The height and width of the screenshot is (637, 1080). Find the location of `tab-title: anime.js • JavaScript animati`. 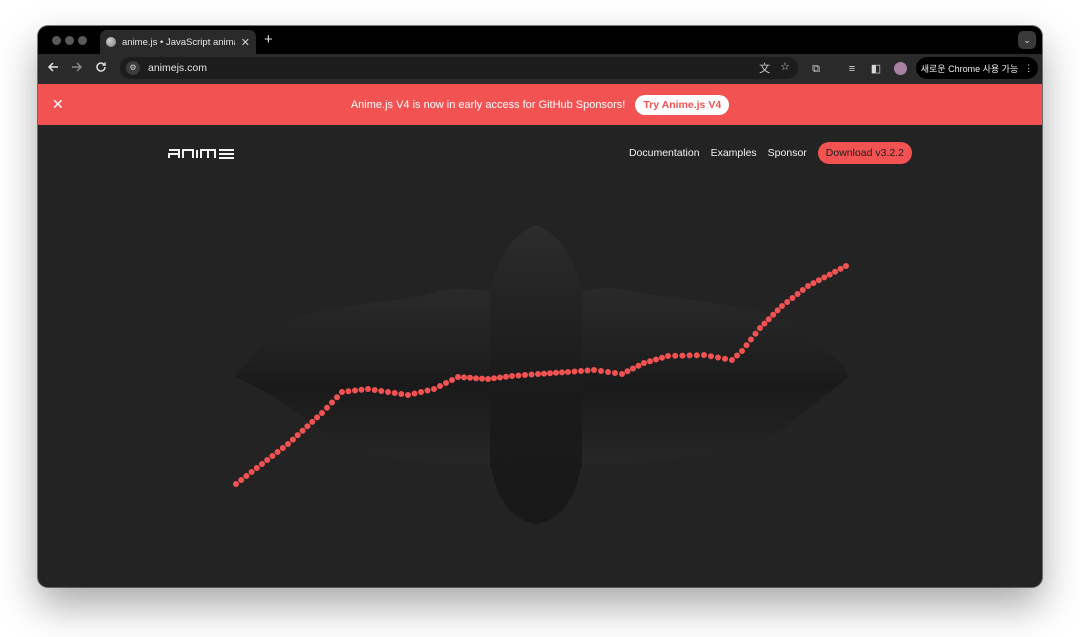

tab-title: anime.js • JavaScript animati is located at coordinates (178, 42).